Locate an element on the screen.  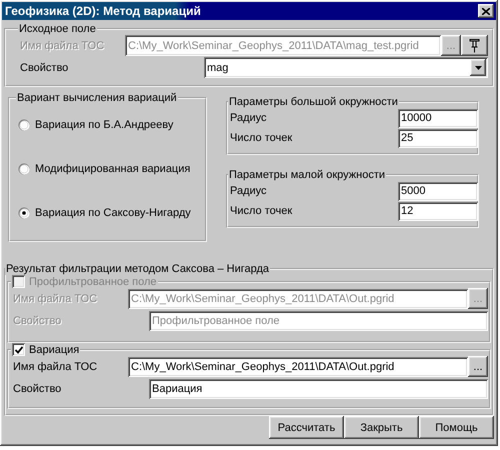
radio-label: Модифицированная вариация is located at coordinates (112, 169).